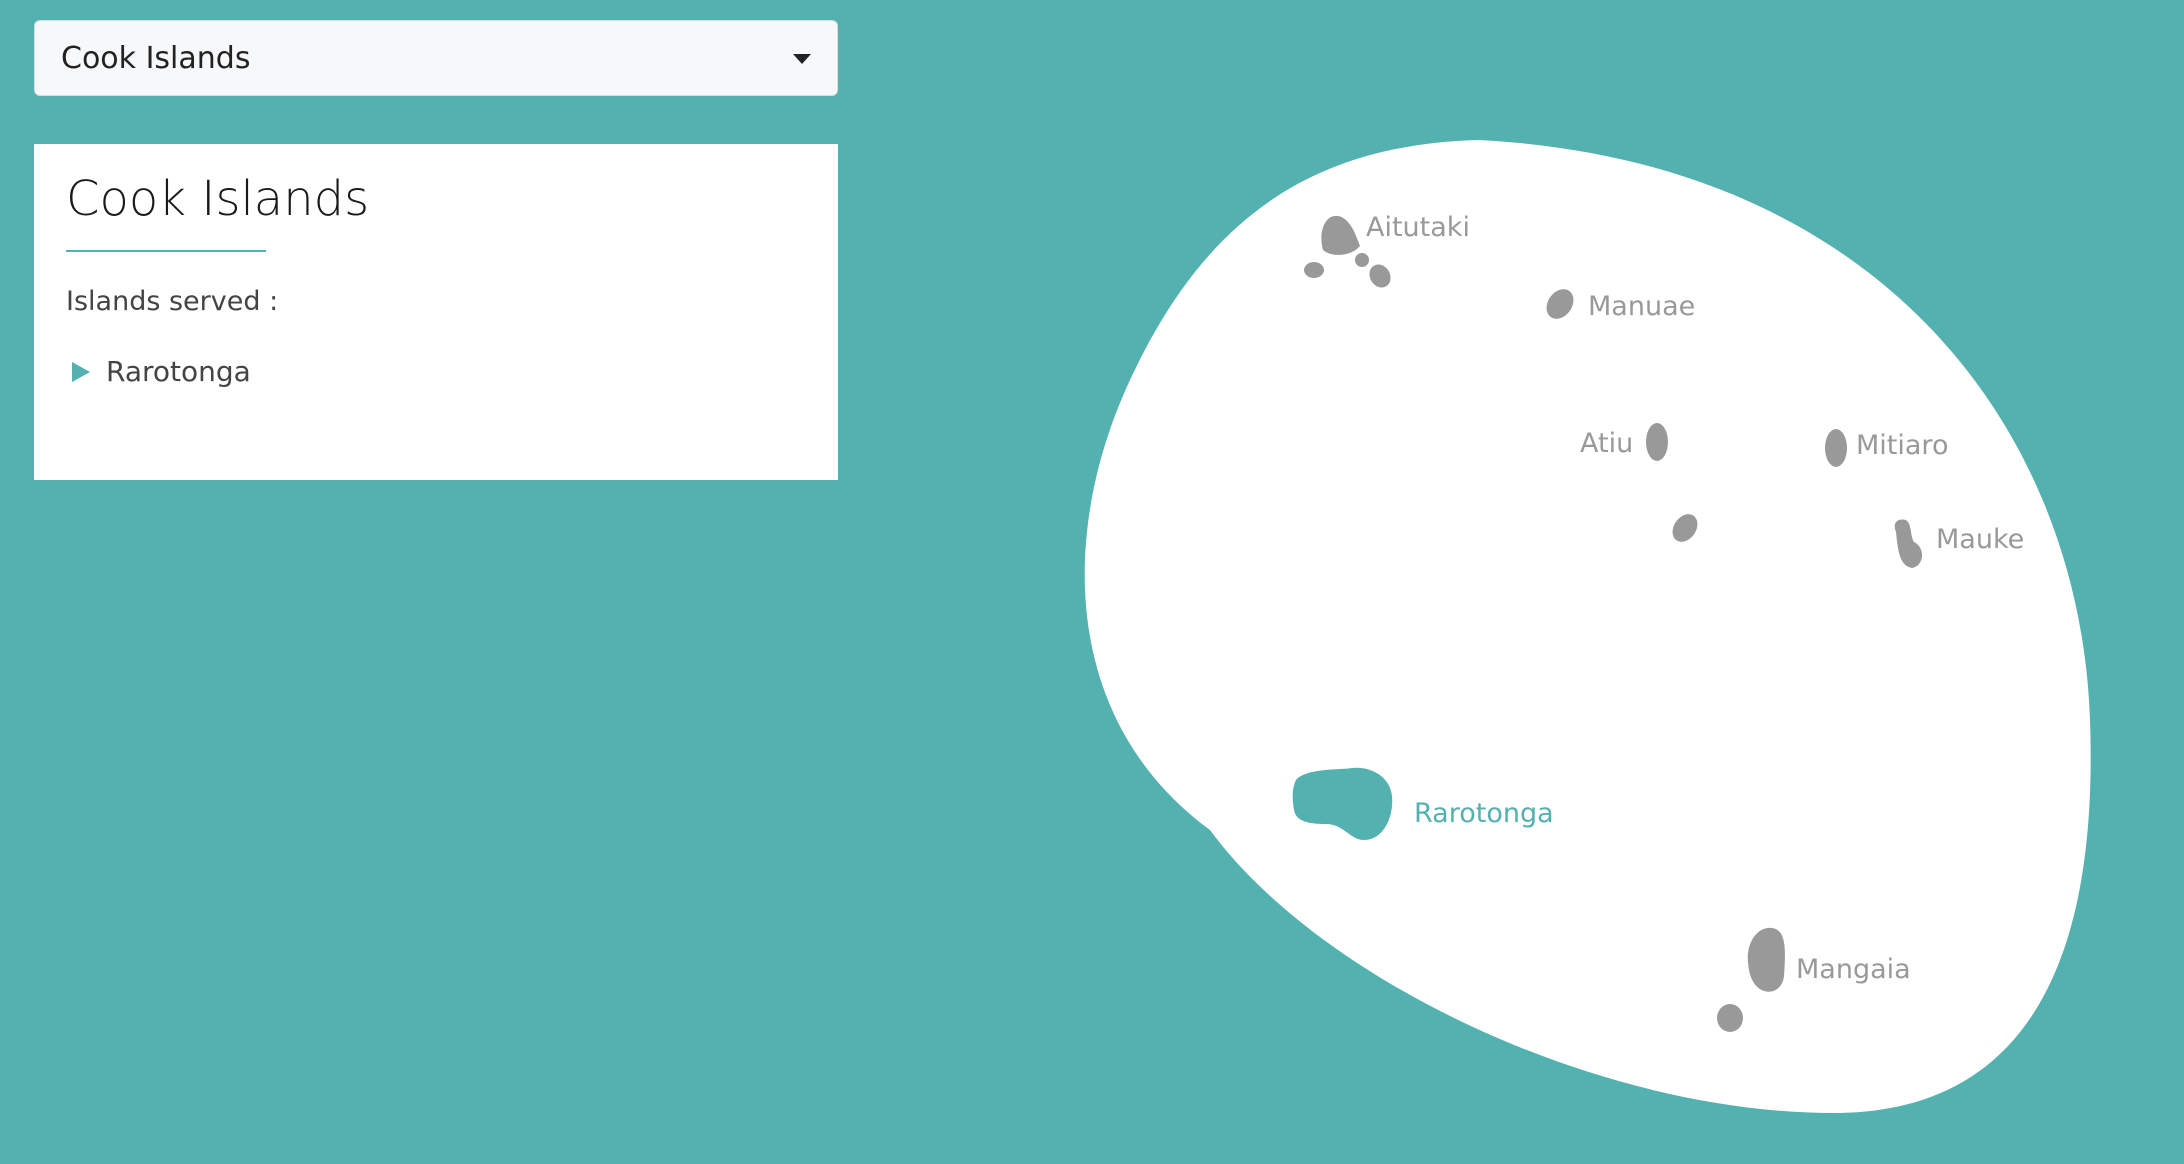  What do you see at coordinates (1418, 227) in the screenshot?
I see `island-label: Aitutaki` at bounding box center [1418, 227].